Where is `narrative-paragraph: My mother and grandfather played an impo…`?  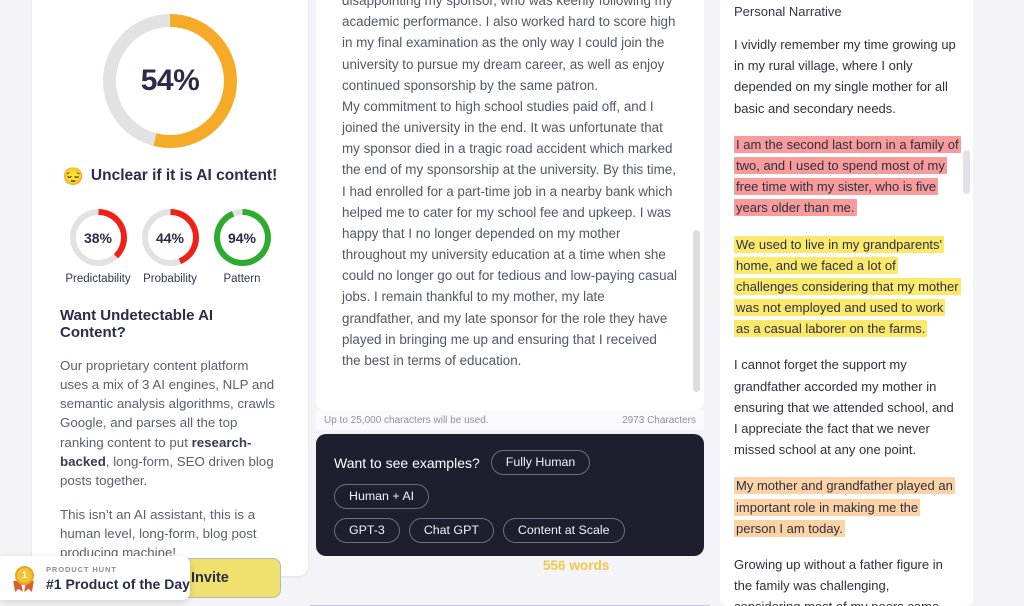 narrative-paragraph: My mother and grandfather played an impo… is located at coordinates (846, 507).